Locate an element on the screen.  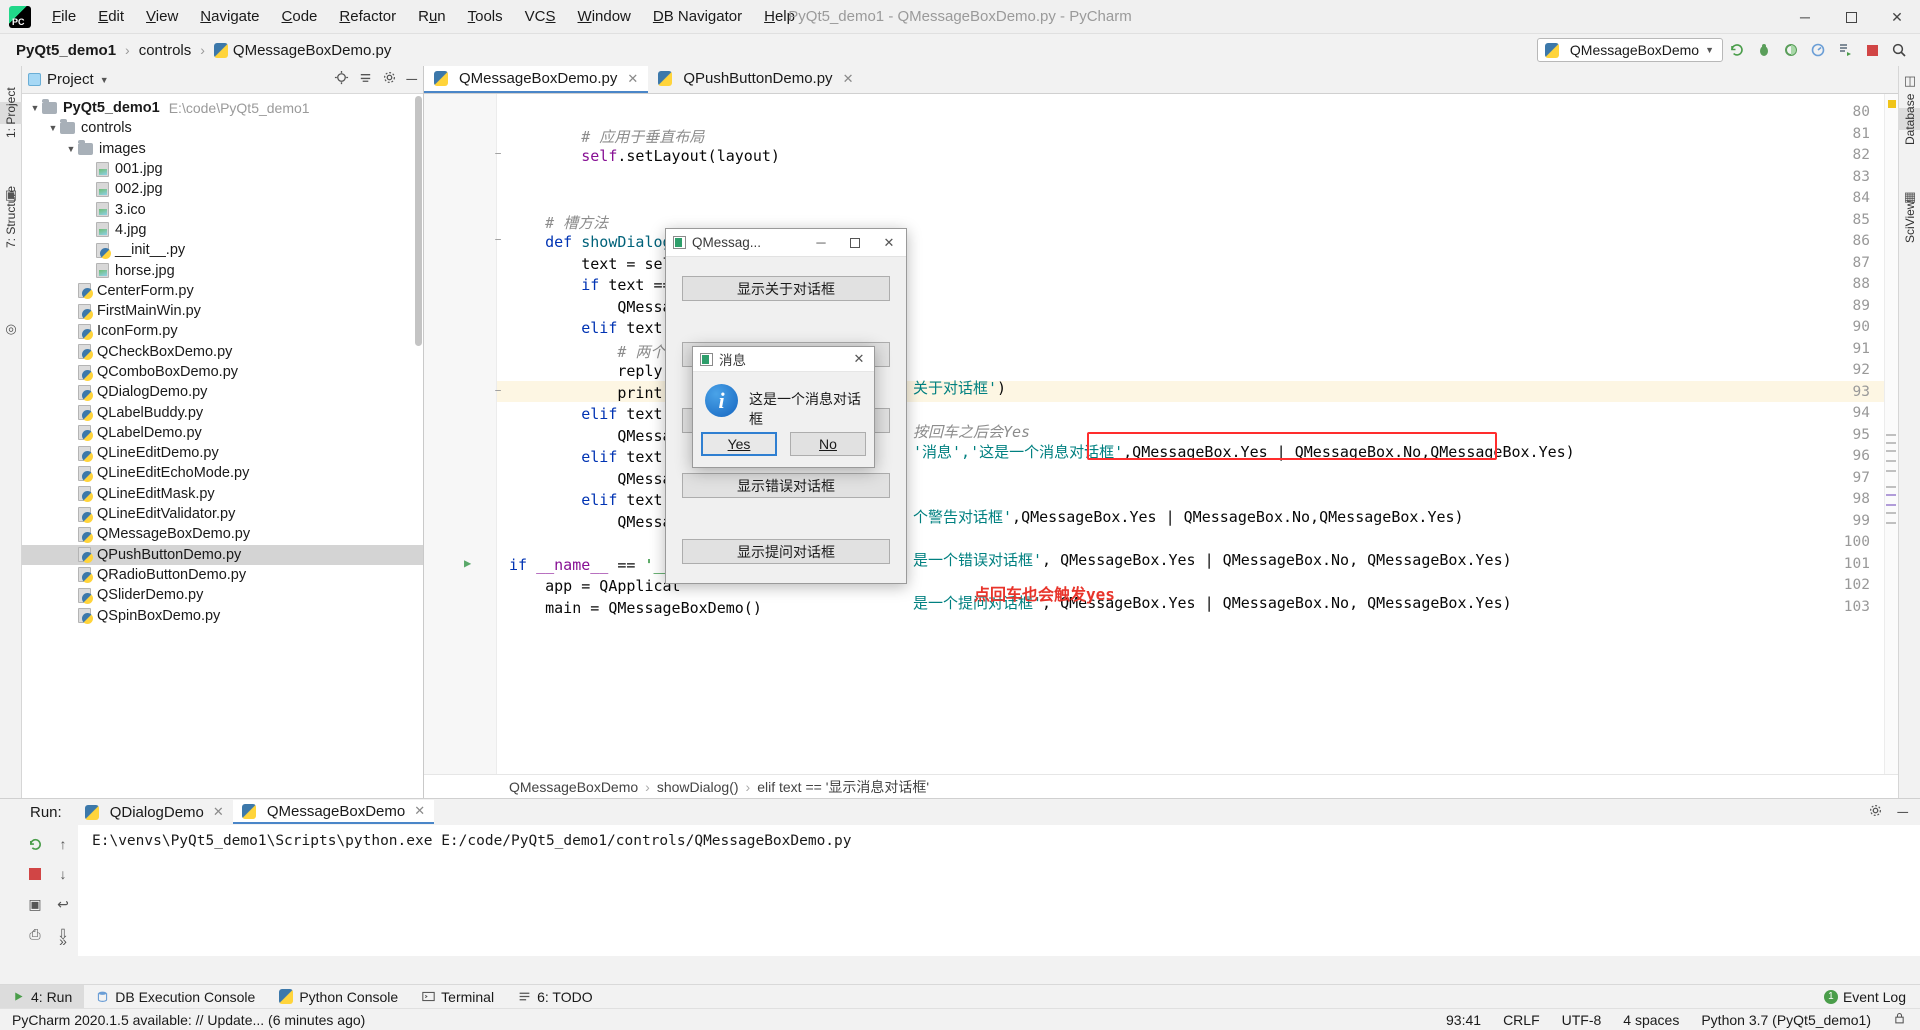
coverage-icon is located at coordinates (1791, 50).